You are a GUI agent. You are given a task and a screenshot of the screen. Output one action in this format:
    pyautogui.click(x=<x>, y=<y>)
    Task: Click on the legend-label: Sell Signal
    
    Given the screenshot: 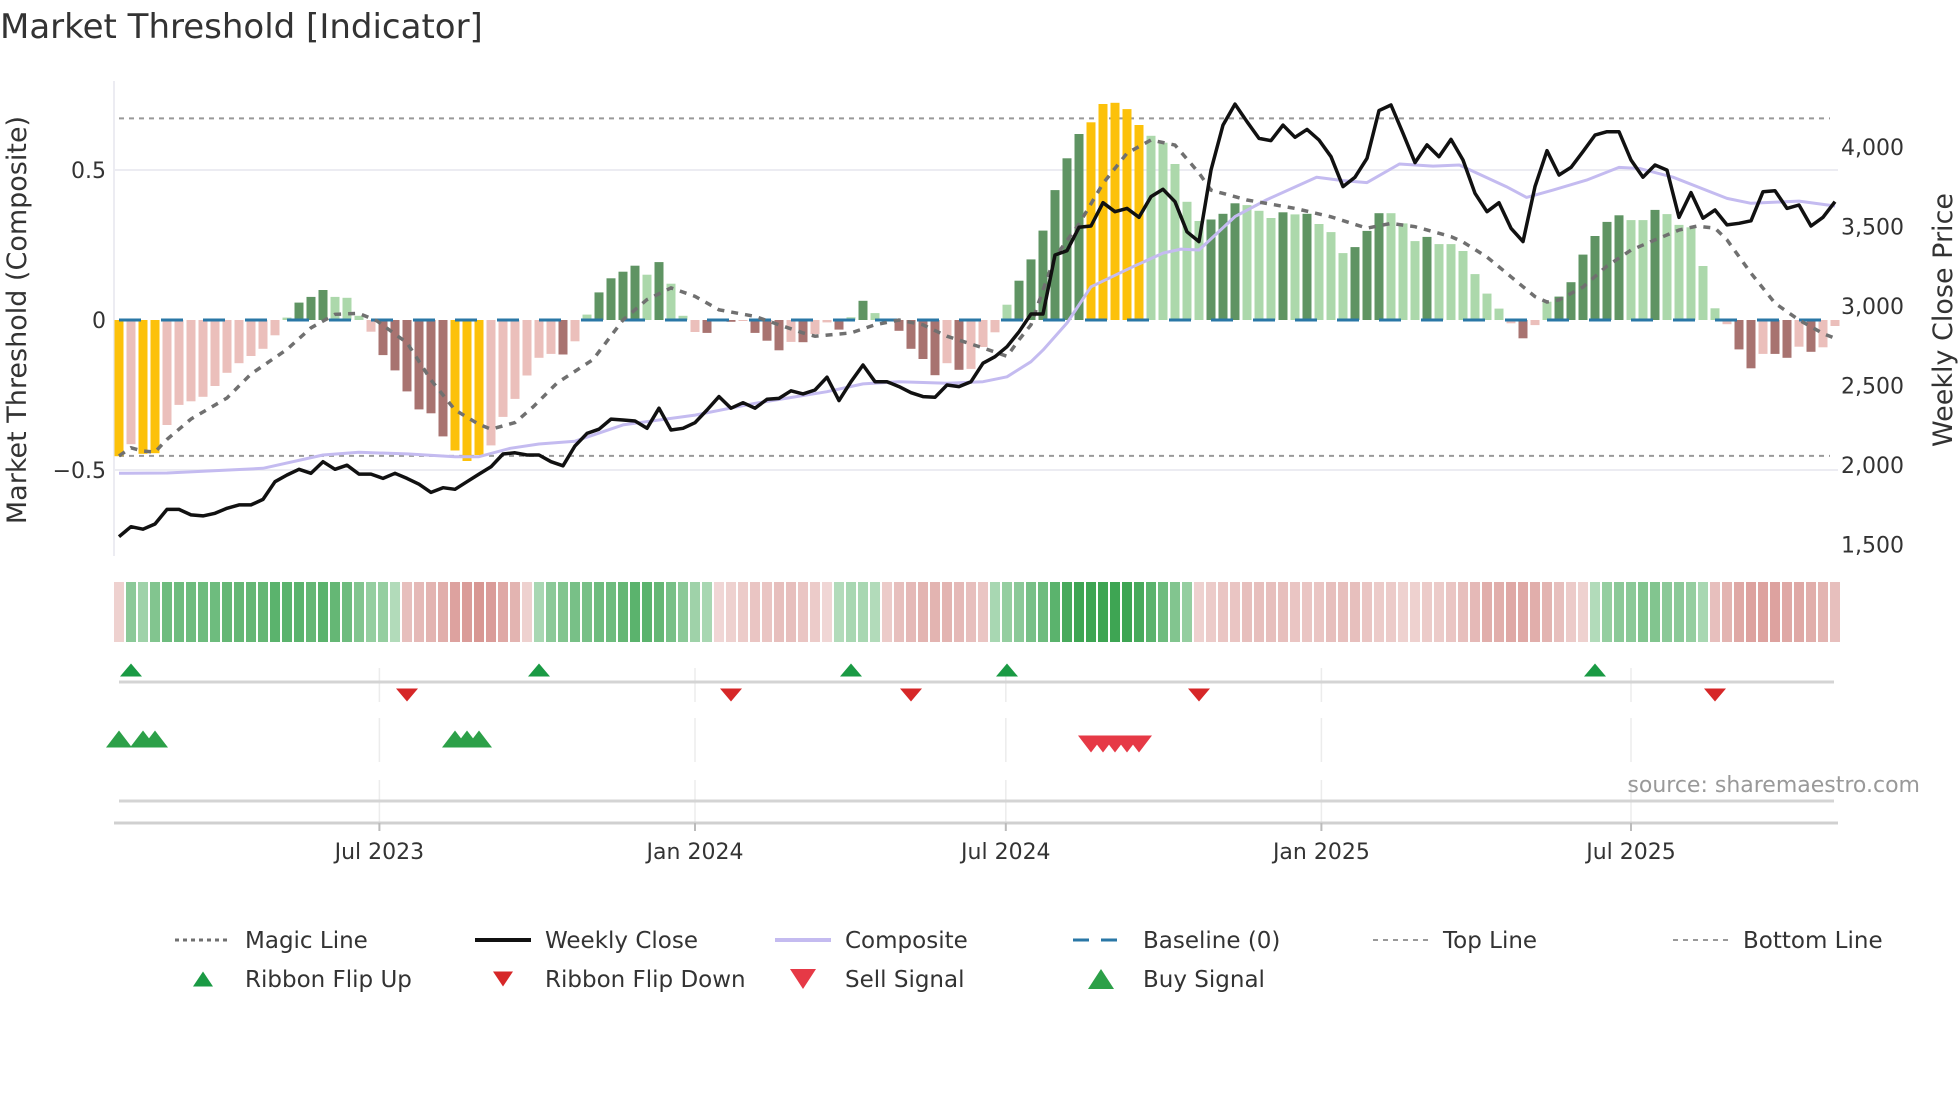 What is the action you would take?
    pyautogui.click(x=905, y=980)
    